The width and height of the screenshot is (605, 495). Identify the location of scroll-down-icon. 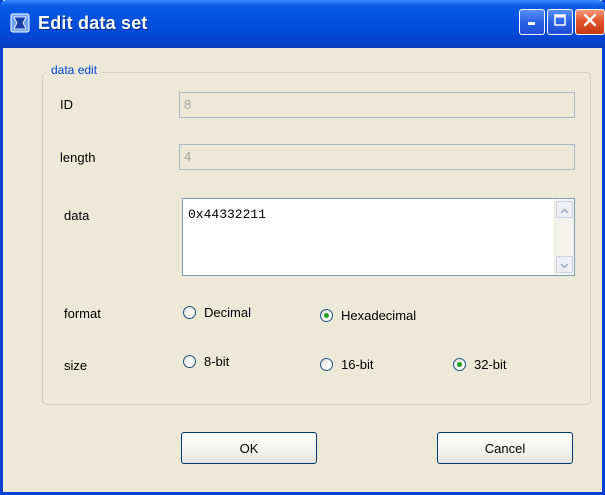
(564, 265).